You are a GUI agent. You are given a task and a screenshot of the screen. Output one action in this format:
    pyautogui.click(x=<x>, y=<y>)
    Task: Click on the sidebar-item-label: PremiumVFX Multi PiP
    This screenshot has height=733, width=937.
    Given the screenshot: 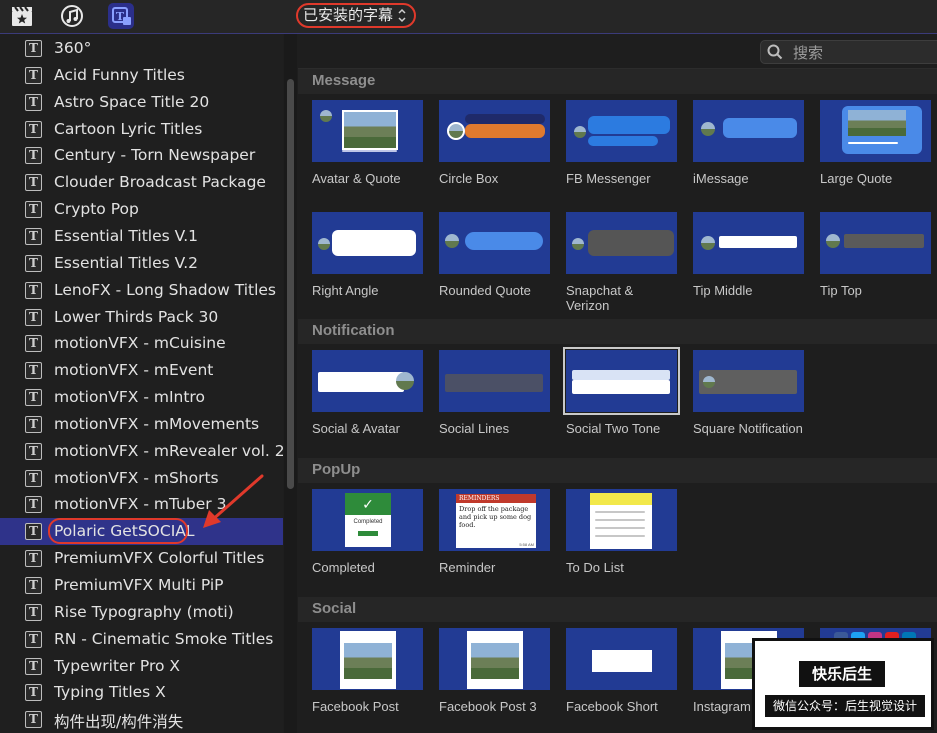 What is the action you would take?
    pyautogui.click(x=139, y=585)
    